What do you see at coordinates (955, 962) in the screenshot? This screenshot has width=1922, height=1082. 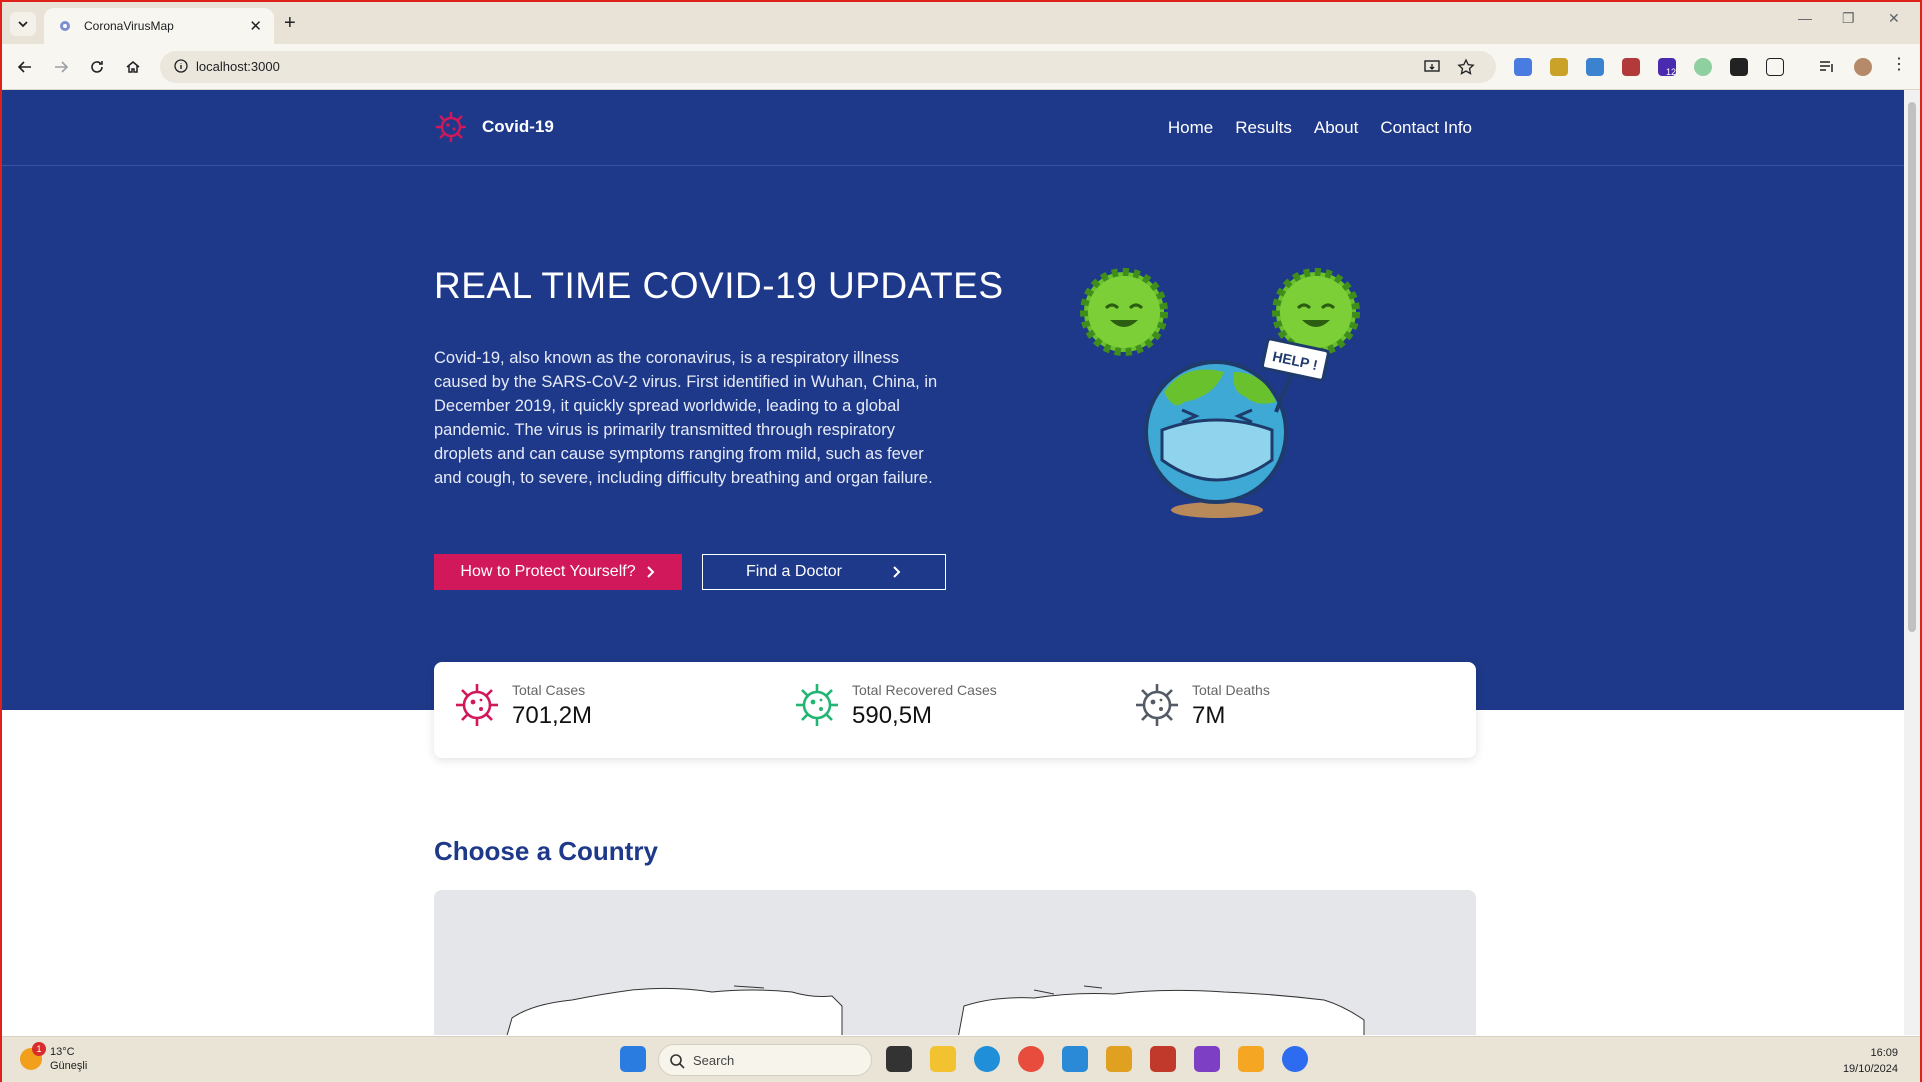 I see `world-map` at bounding box center [955, 962].